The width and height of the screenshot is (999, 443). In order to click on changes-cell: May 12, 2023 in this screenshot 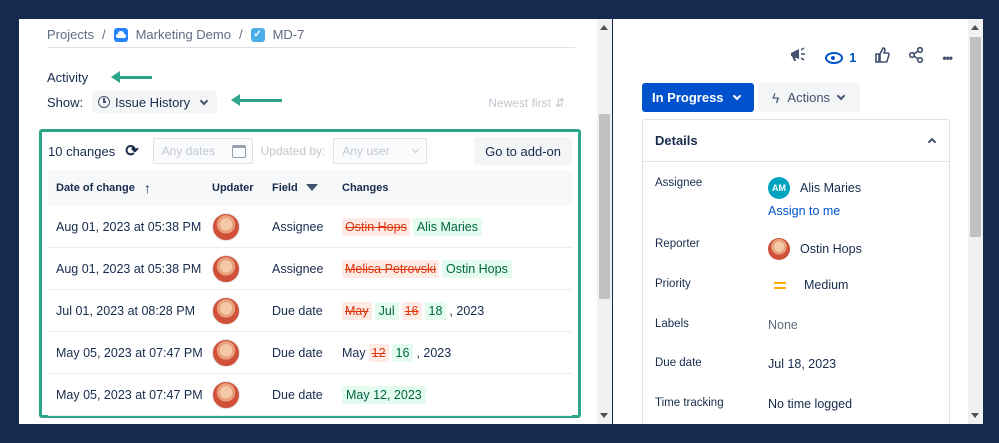, I will do `click(457, 394)`.